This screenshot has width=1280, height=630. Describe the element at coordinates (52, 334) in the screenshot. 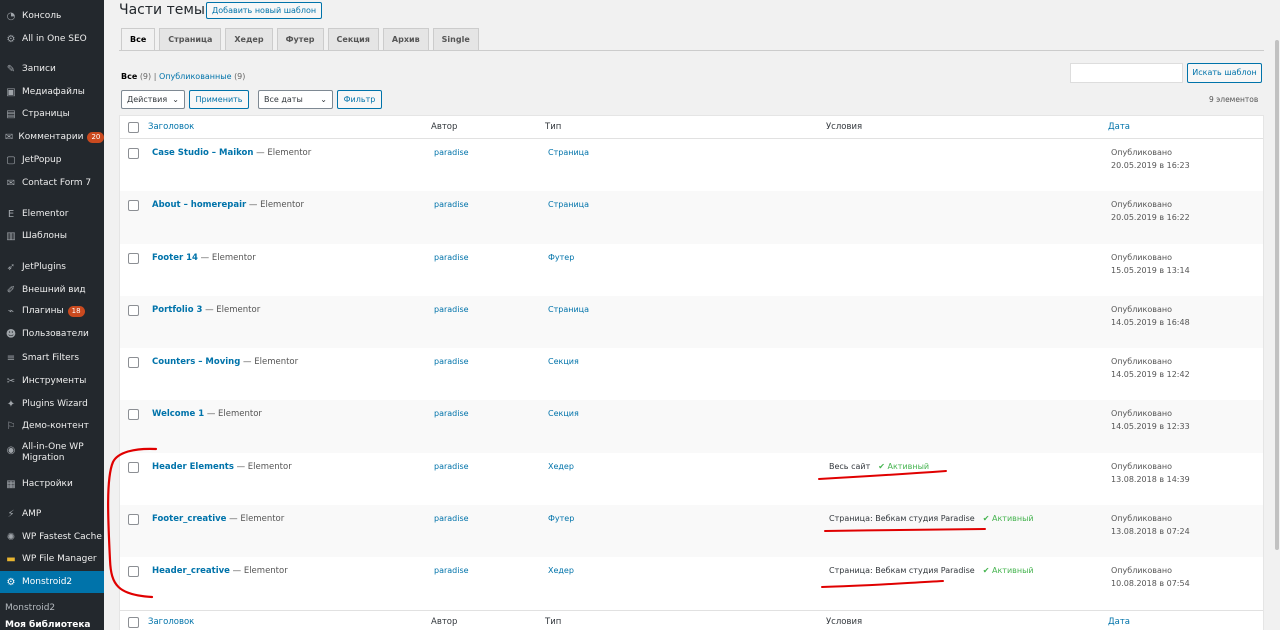

I see `sidebar-item-13: ☻ Пользователи` at that location.